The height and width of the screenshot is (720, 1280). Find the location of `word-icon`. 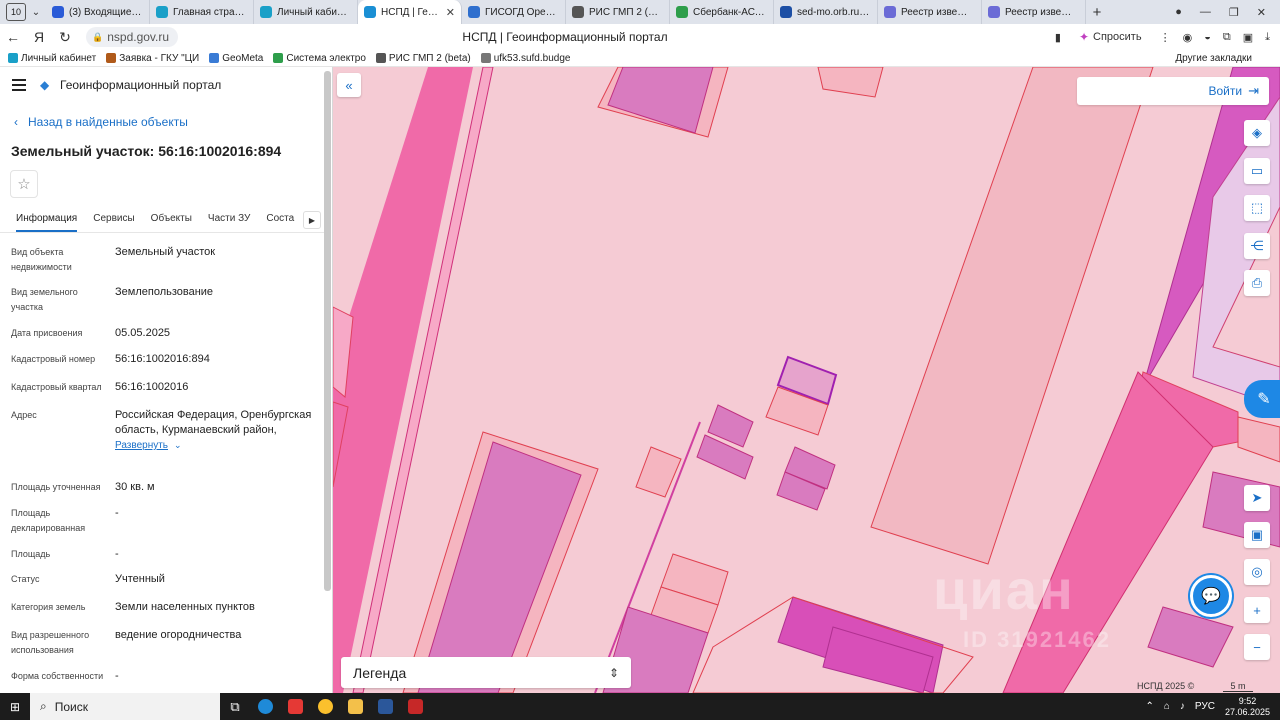

word-icon is located at coordinates (385, 706).